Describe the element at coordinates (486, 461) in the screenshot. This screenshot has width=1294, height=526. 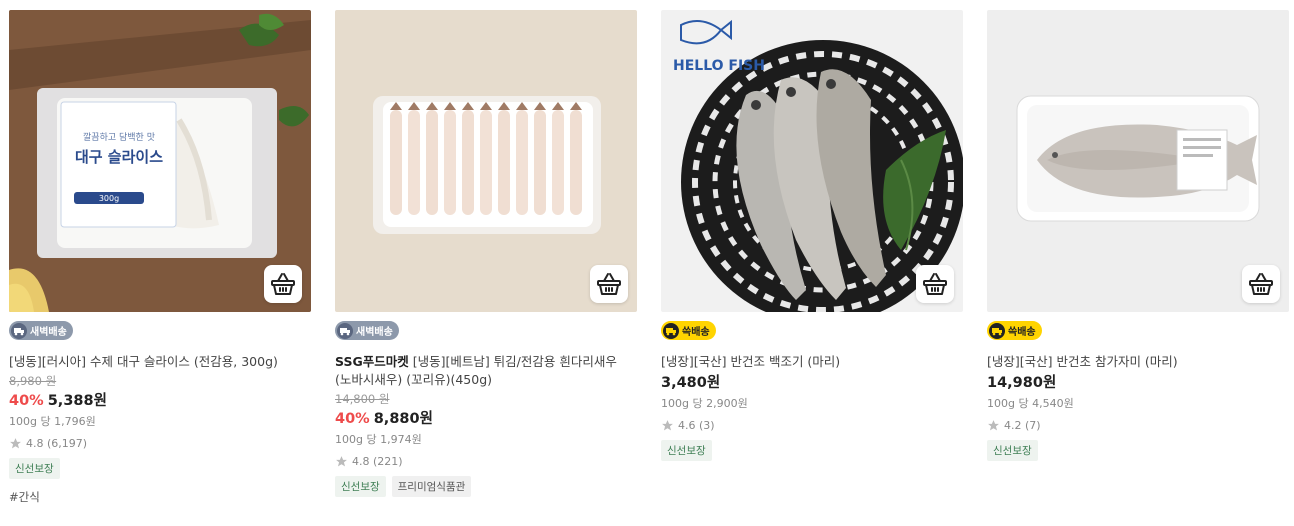
I see `rating: 4.8 (221)` at that location.